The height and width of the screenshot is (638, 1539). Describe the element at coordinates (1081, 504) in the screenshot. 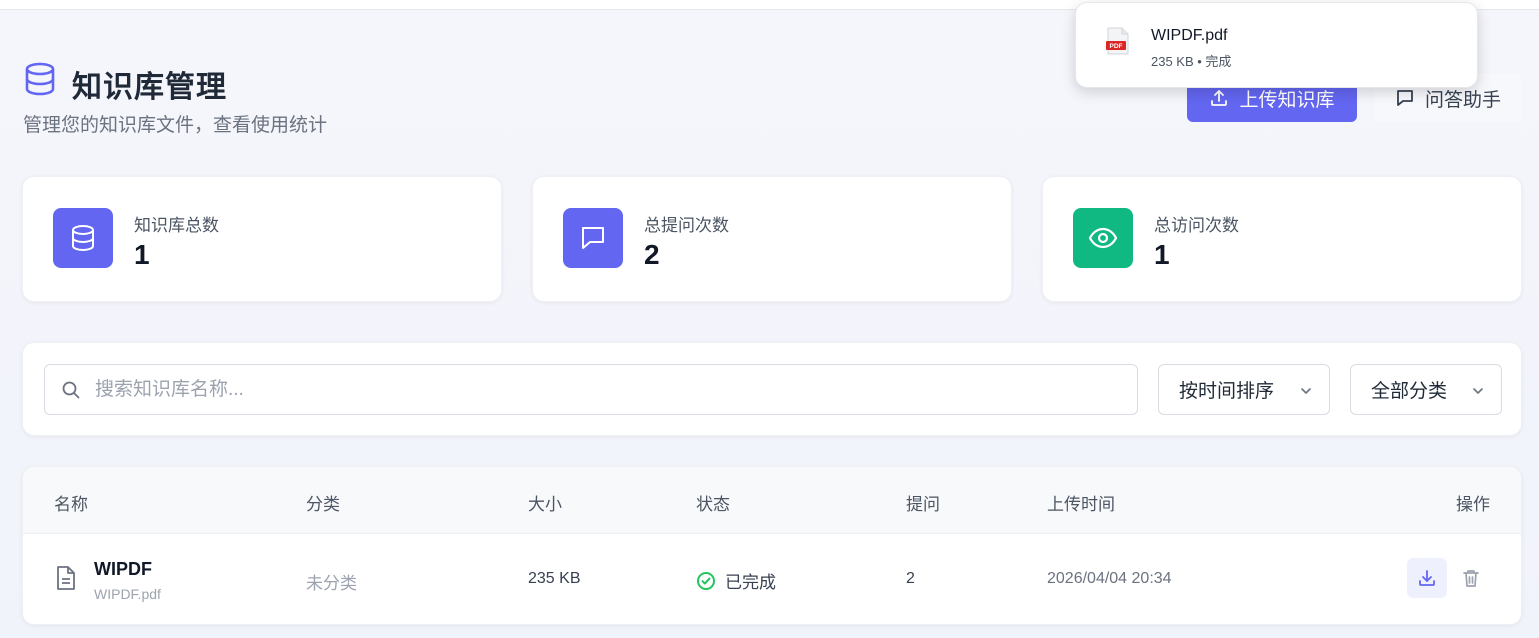

I see `column-header-upload-time: 上传时间` at that location.